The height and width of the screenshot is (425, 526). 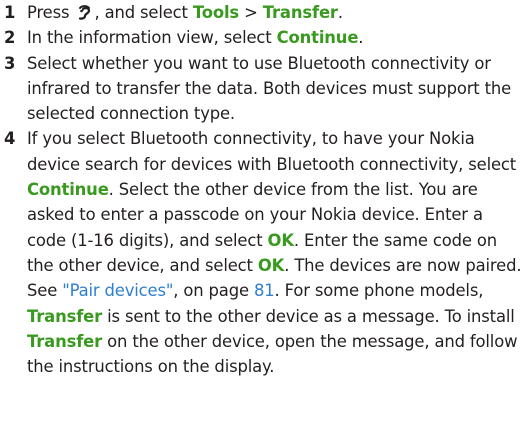 What do you see at coordinates (117, 290) in the screenshot?
I see `link-pair-devices: "Pair devices"` at bounding box center [117, 290].